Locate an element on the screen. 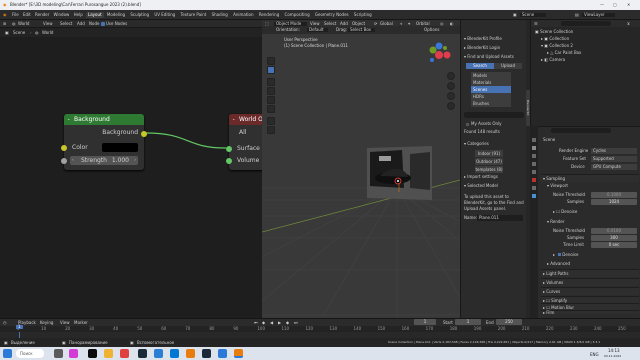 The height and width of the screenshot is (360, 640). category-templates: templates (8) is located at coordinates (489, 169).